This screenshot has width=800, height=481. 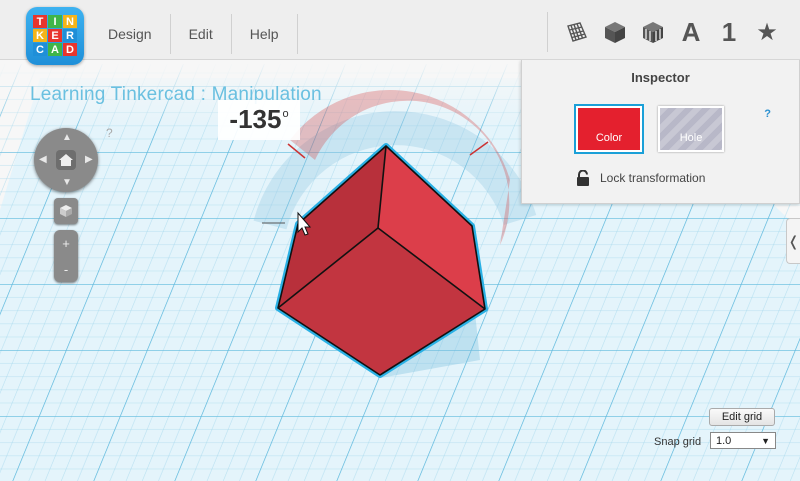 I want to click on orbit-control: ▲ ▼ ◀ ▶, so click(x=66, y=160).